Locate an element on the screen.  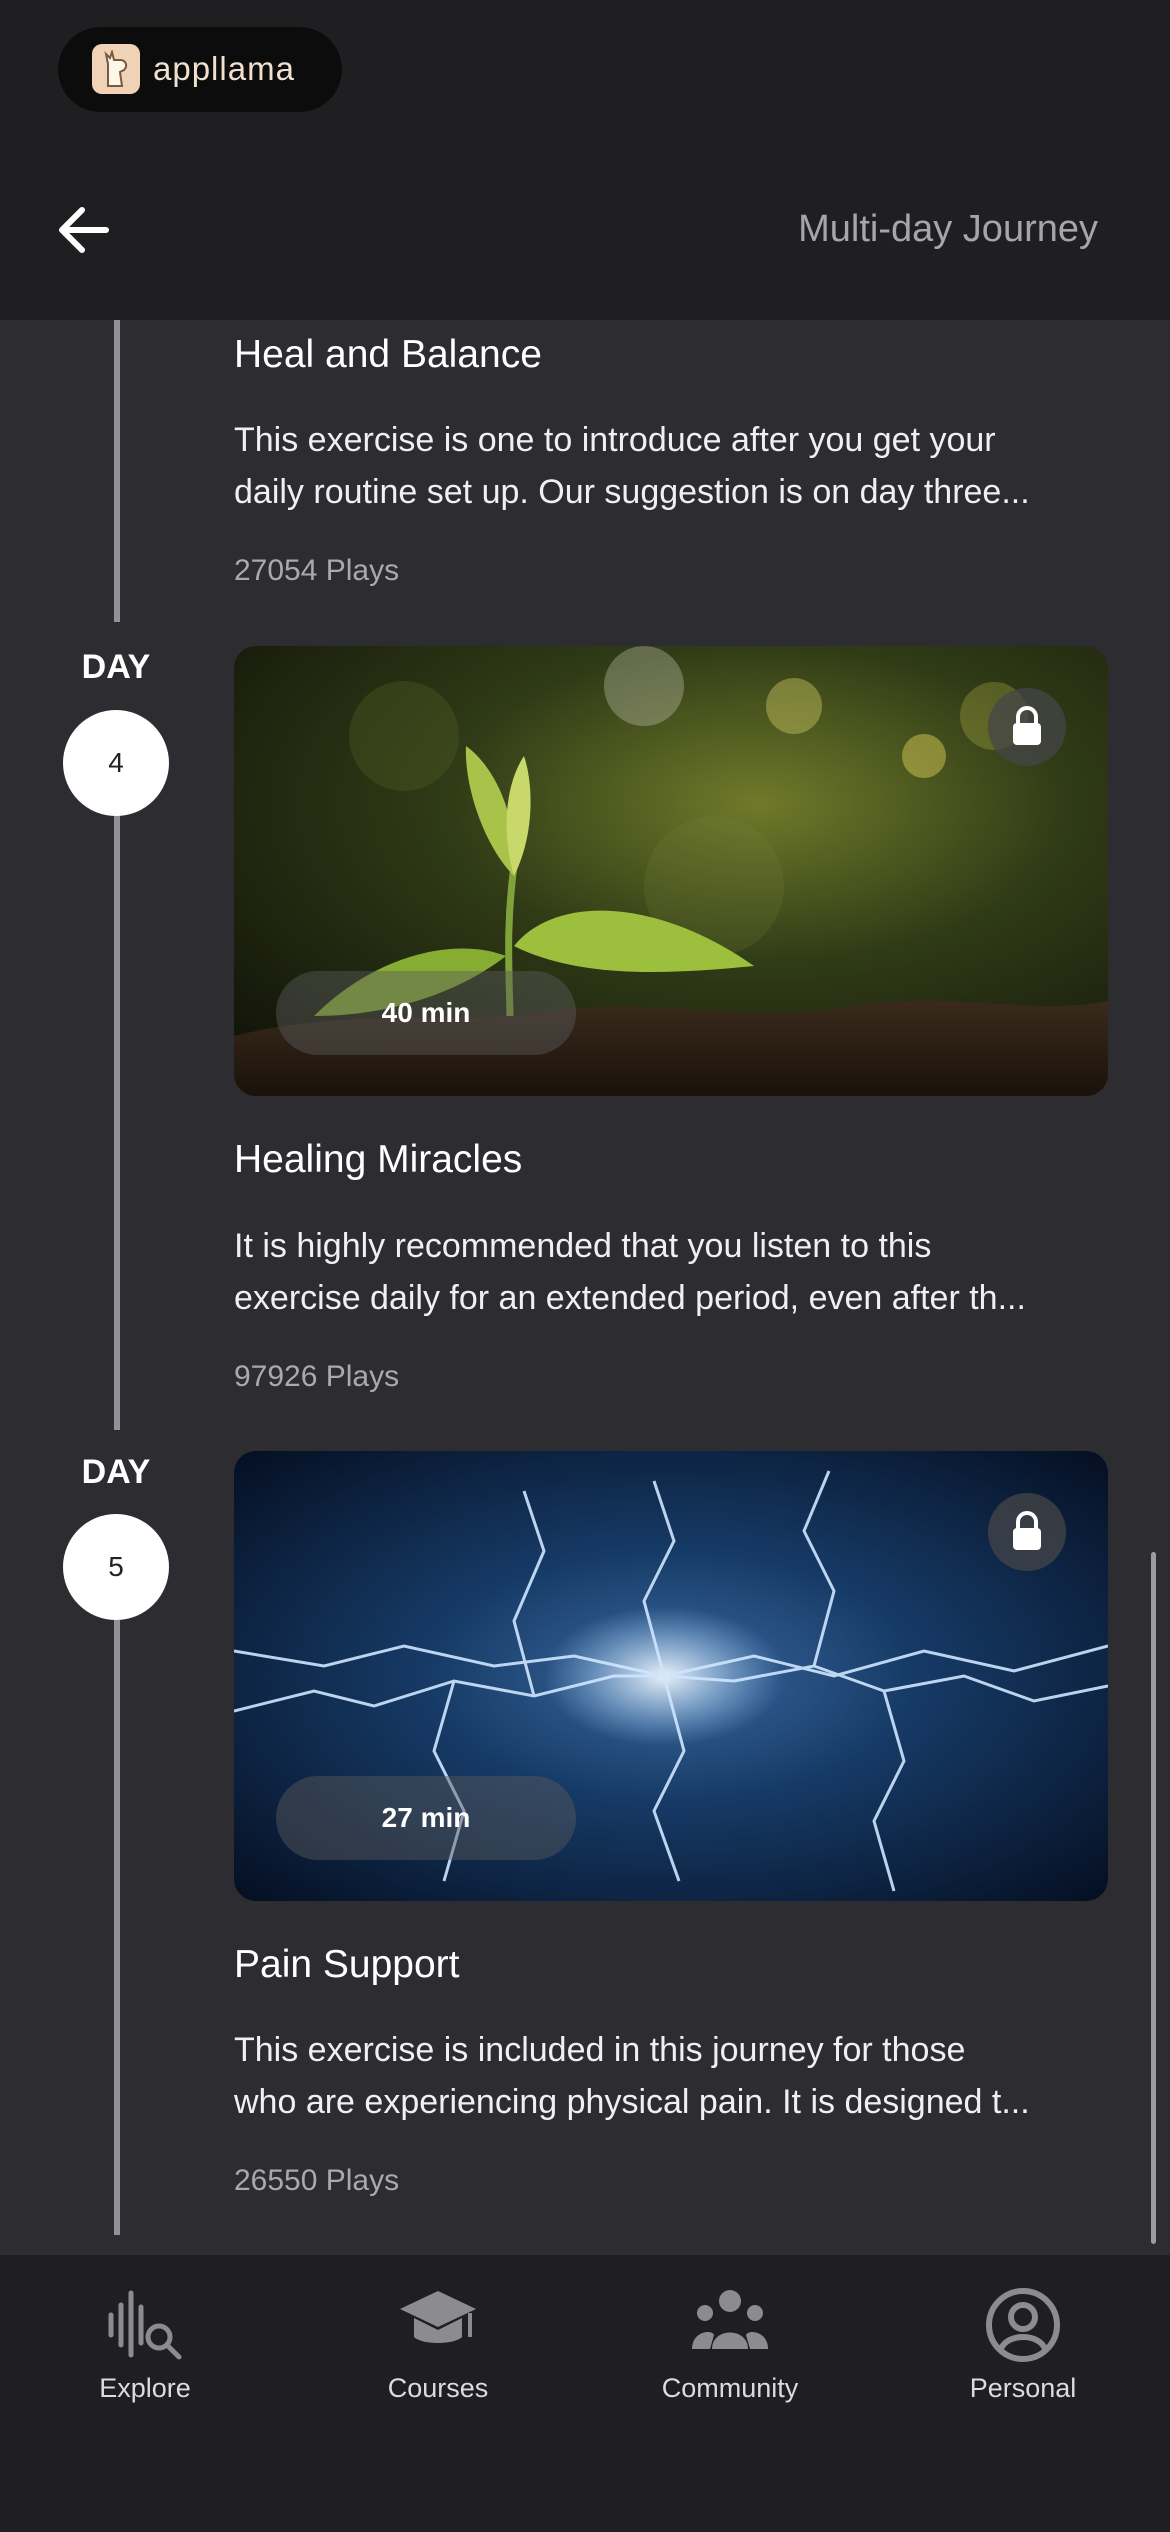
brand-name: appllama is located at coordinates (224, 68).